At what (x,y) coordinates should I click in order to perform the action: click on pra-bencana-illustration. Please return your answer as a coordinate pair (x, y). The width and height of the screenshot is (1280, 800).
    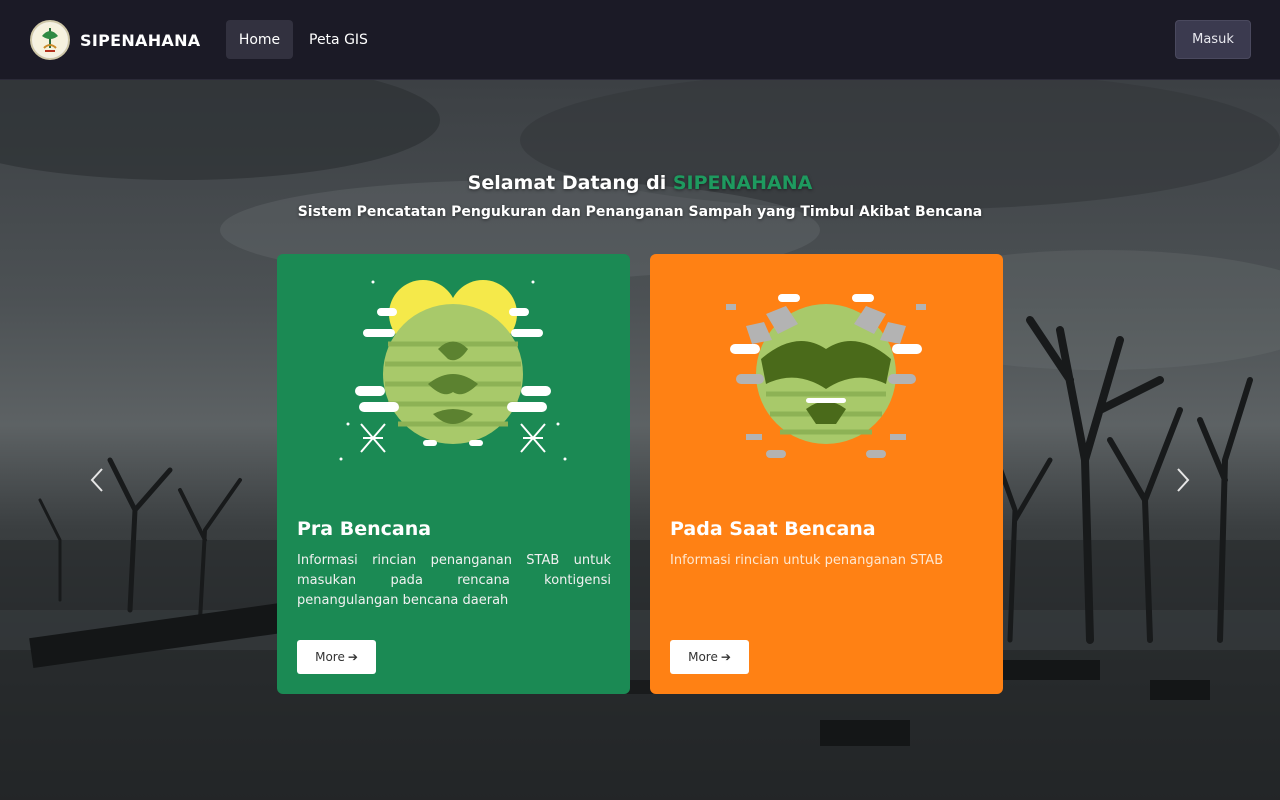
    Looking at the image, I should click on (453, 370).